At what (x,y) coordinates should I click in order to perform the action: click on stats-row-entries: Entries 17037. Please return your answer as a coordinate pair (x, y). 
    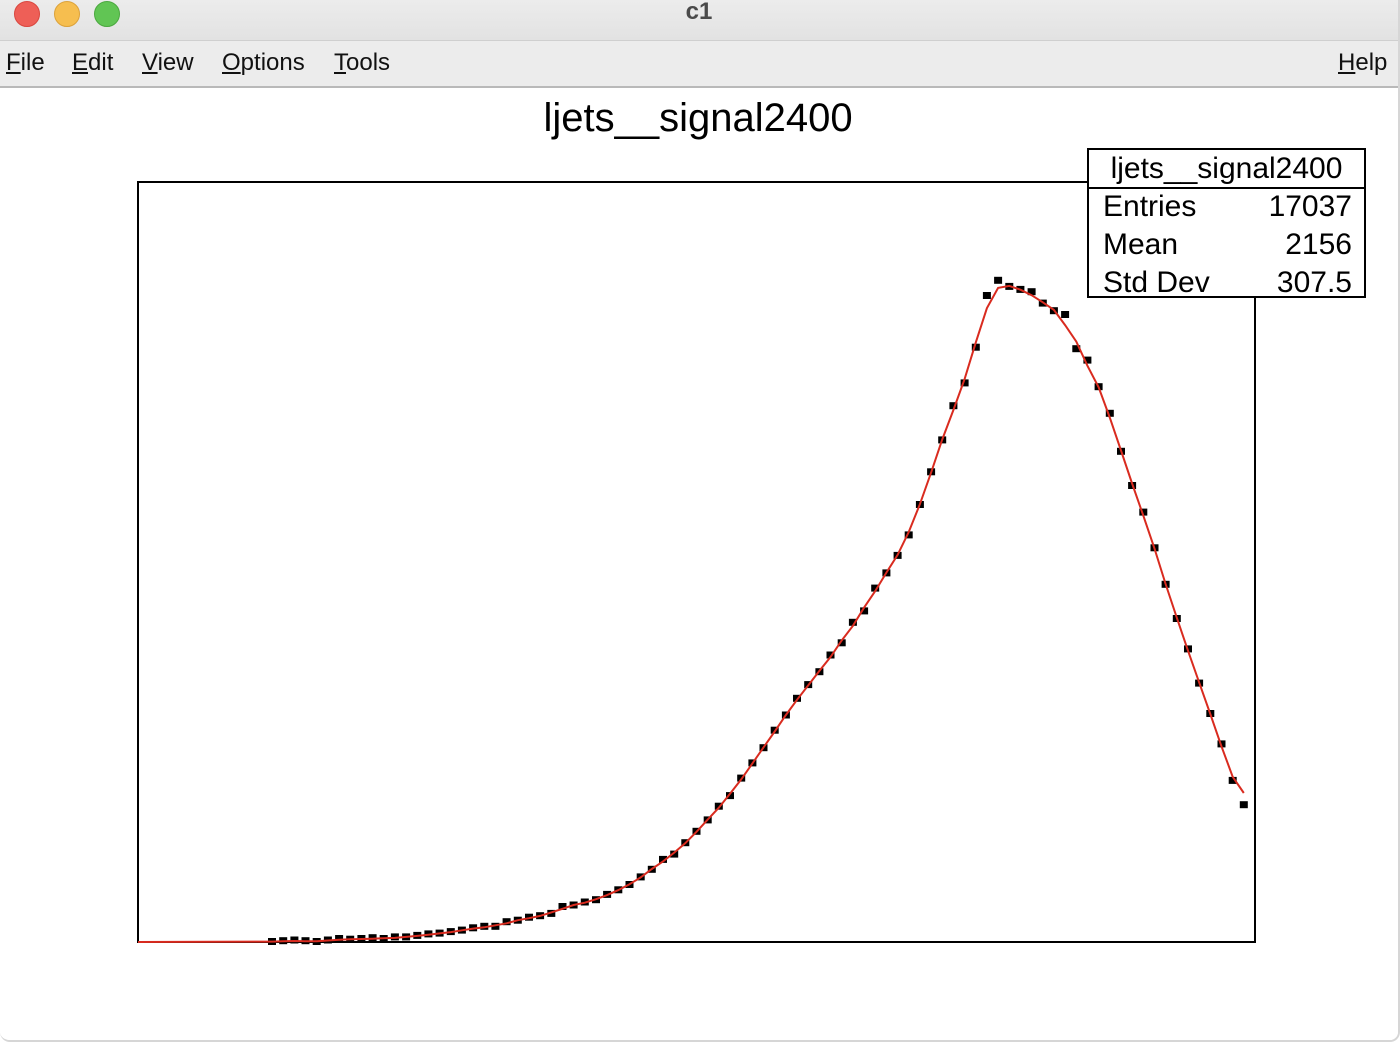
    Looking at the image, I should click on (1226, 209).